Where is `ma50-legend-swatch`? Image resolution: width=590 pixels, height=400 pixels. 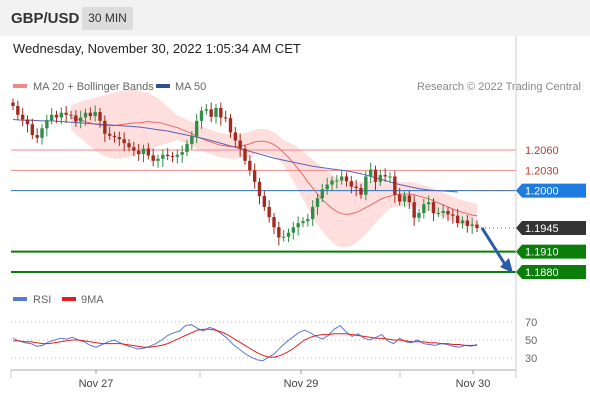 ma50-legend-swatch is located at coordinates (163, 86).